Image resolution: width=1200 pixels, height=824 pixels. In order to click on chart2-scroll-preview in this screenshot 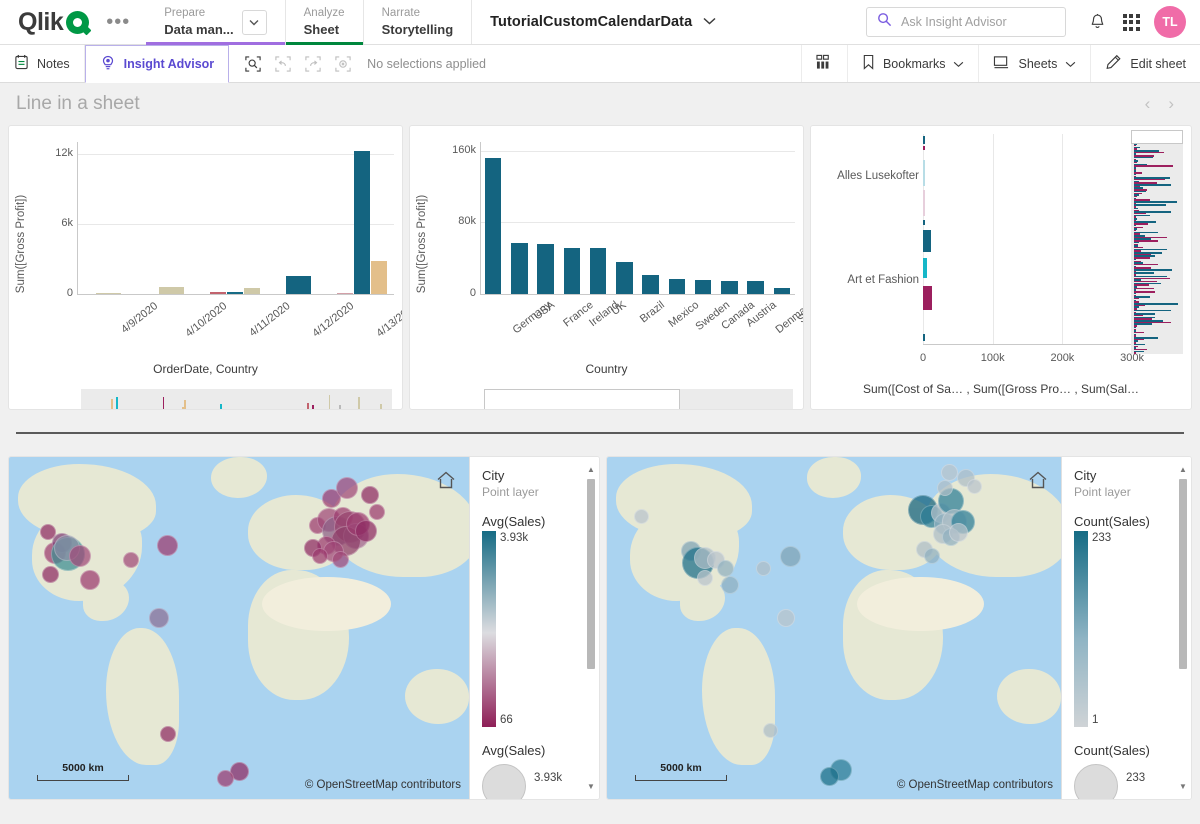, I will do `click(638, 399)`.